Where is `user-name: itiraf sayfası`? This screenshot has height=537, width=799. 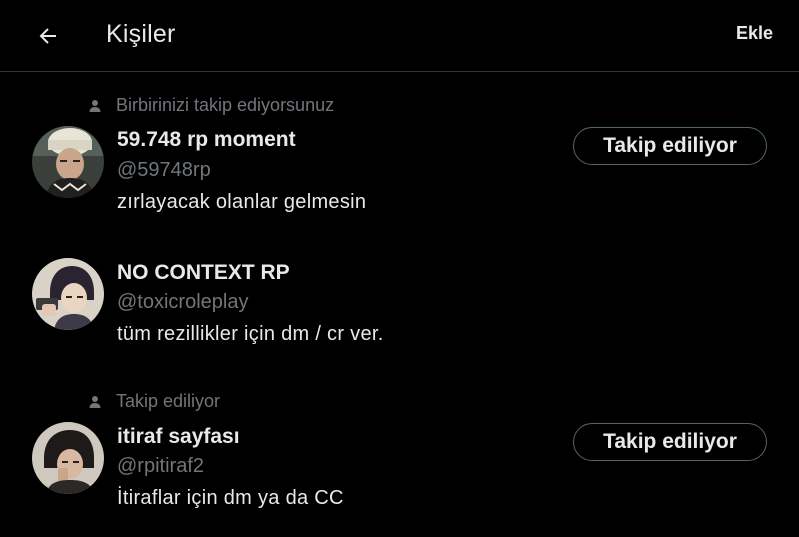
user-name: itiraf sayfası is located at coordinates (178, 437).